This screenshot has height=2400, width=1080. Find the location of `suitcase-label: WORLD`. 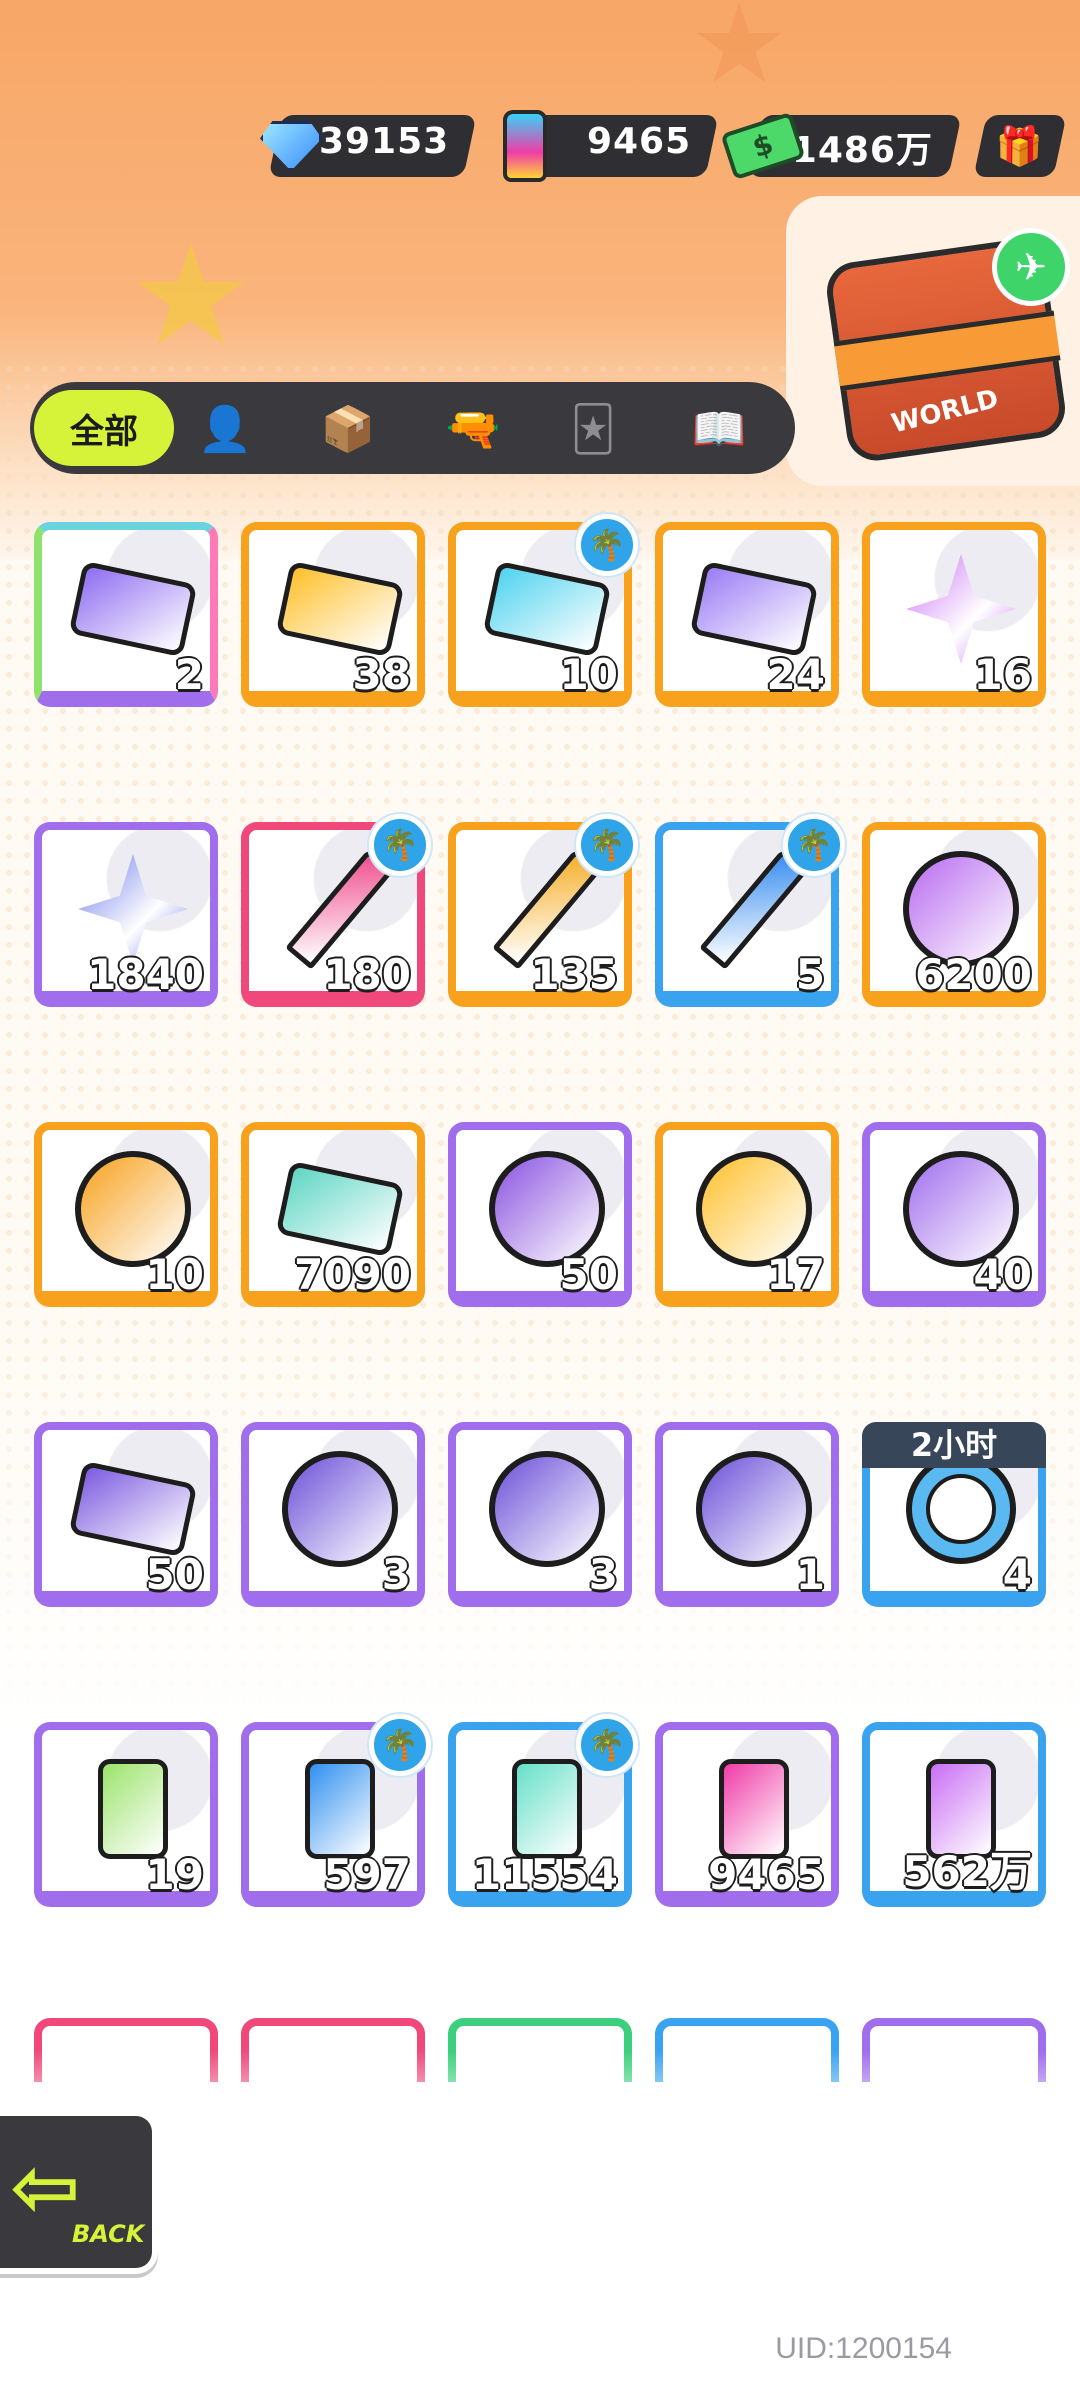

suitcase-label: WORLD is located at coordinates (945, 411).